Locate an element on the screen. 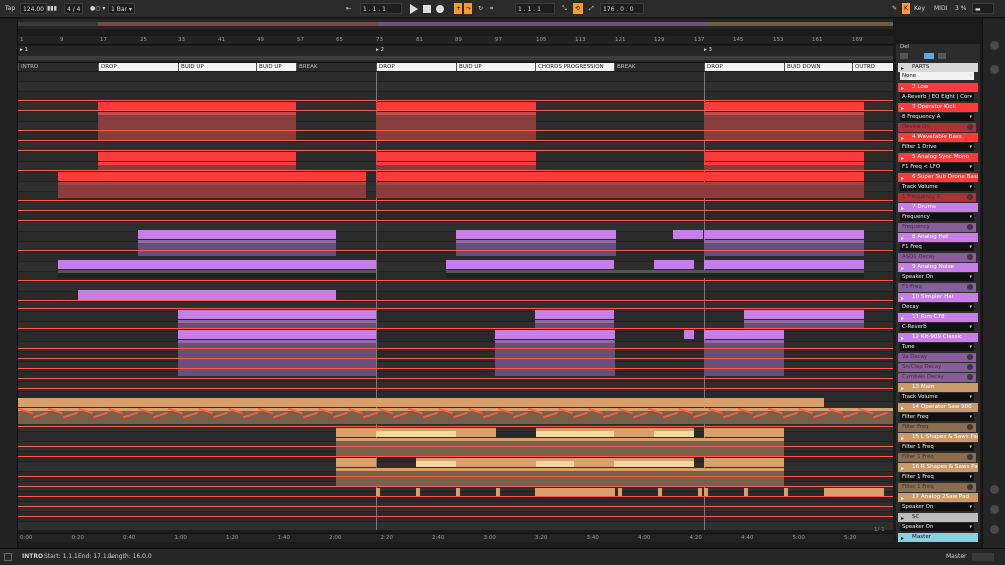 Image resolution: width=1005 pixels, height=565 pixels. overdub-button: + is located at coordinates (458, 8).